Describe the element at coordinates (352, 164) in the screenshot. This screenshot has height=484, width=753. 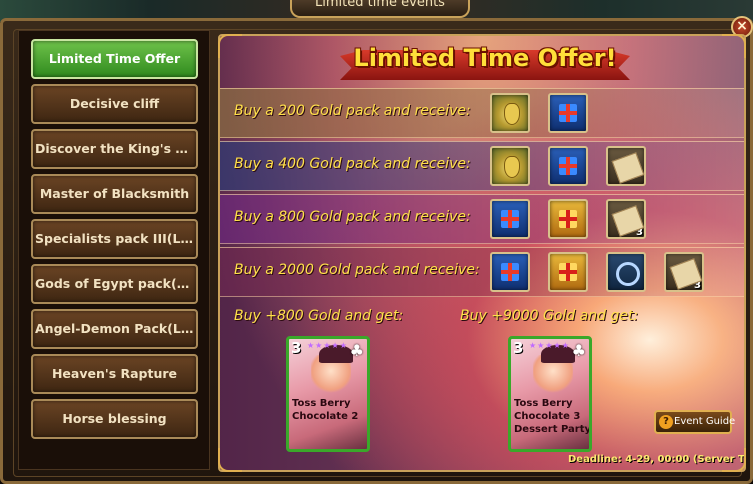
I see `offer-row-text: Buy a 400 Gold pack and receive:` at that location.